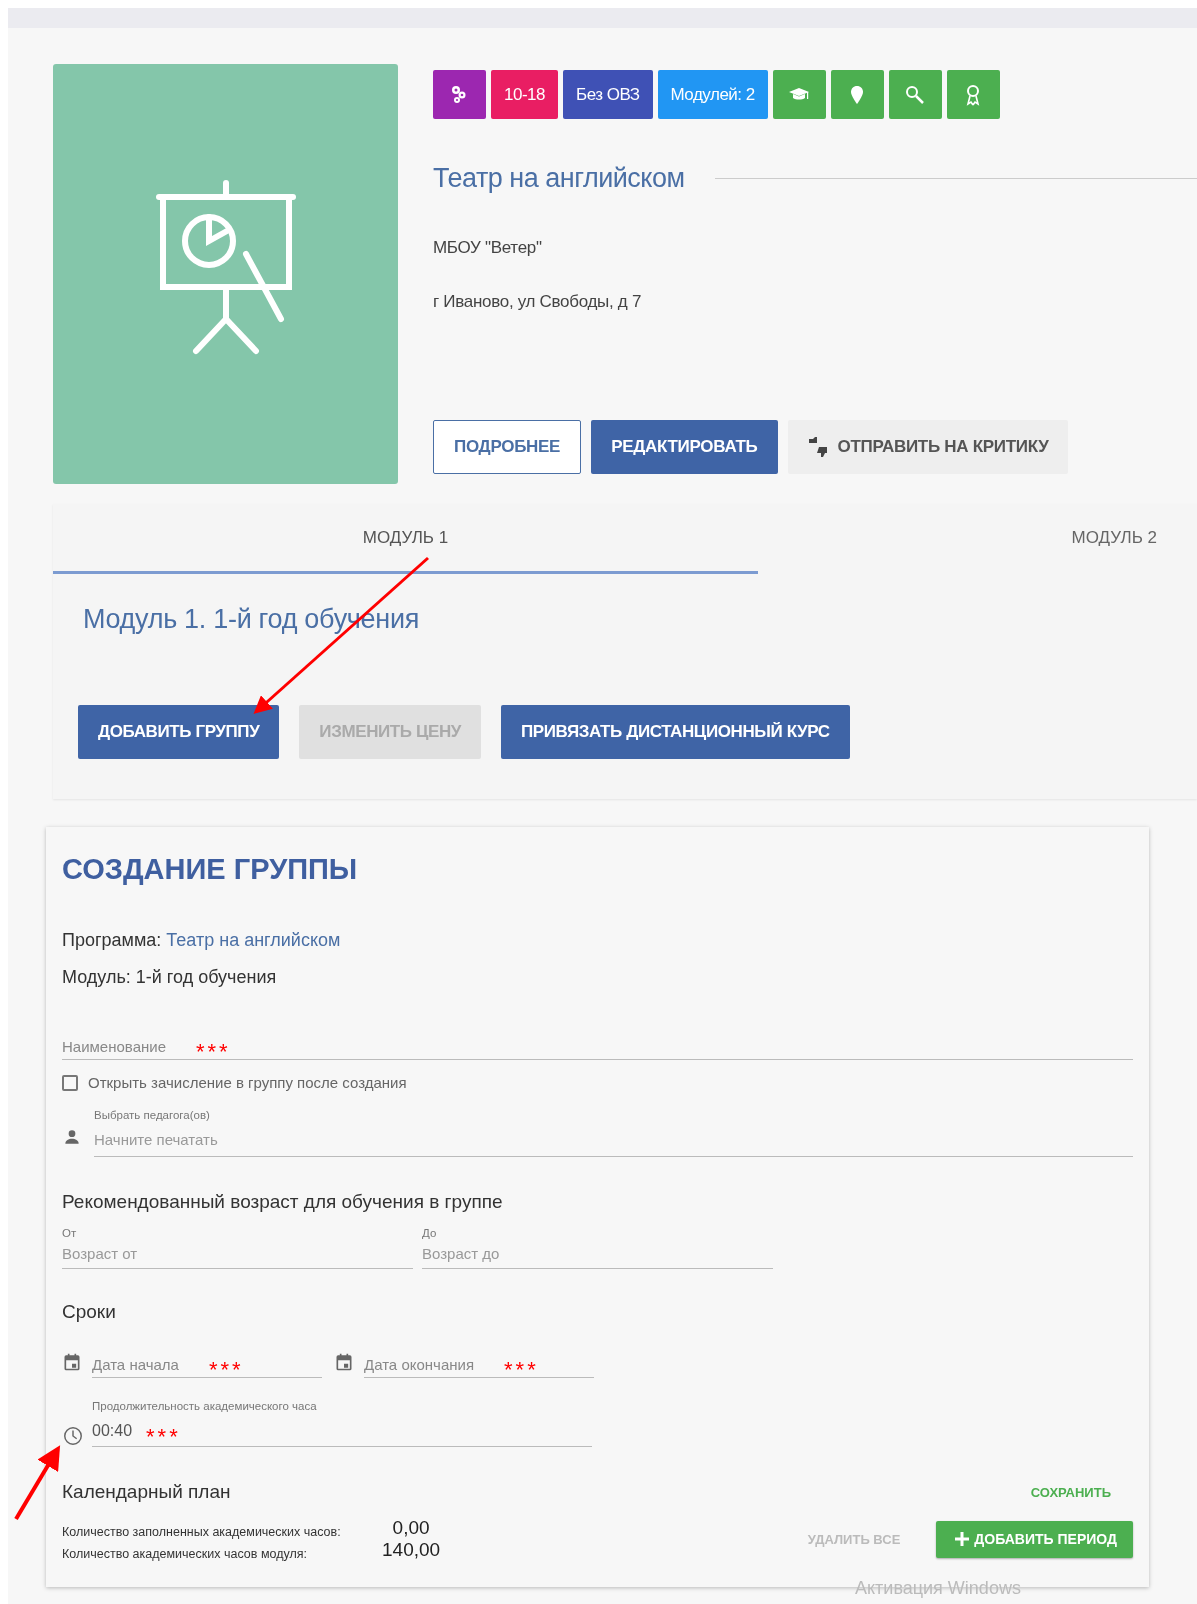 The image size is (1197, 1604). I want to click on link-course-button: ПРИВЯЗАТЬ ДИСТАНЦИОННЫЙ КУРС, so click(675, 732).